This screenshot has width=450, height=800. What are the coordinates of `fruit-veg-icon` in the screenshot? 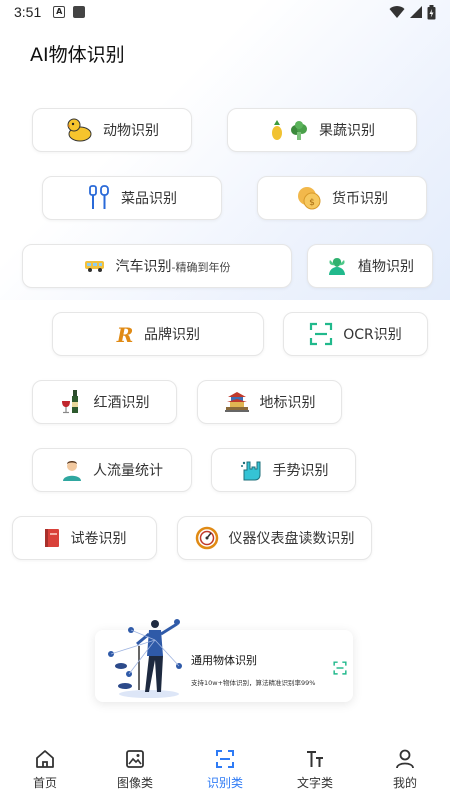 It's located at (289, 130).